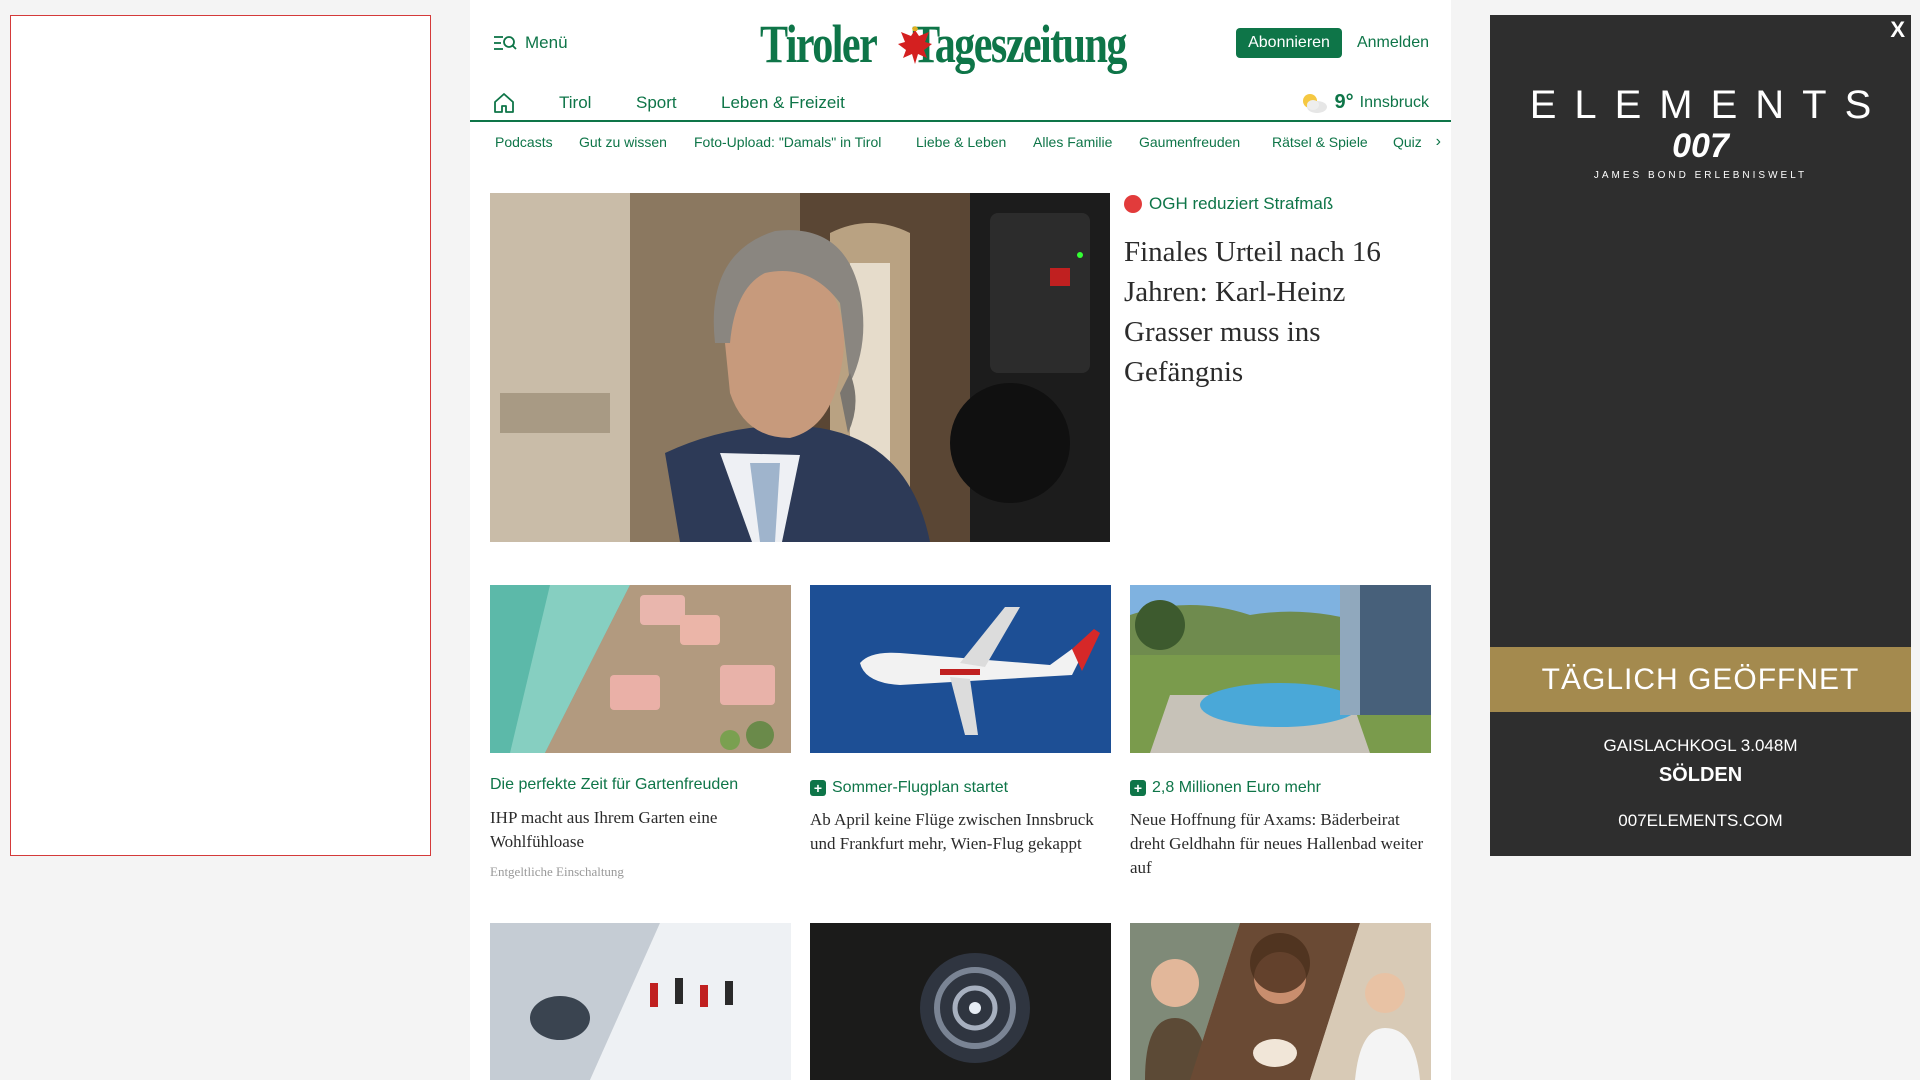 This screenshot has width=1920, height=1080. I want to click on menu-button: Menü, so click(530, 43).